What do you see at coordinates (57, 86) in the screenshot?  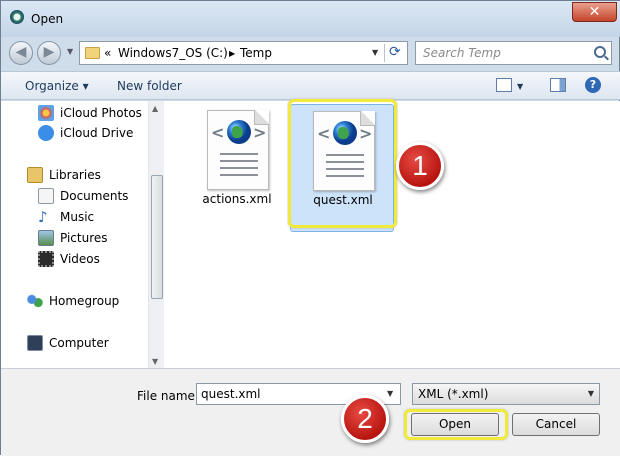 I see `organize-button: Organize ▾` at bounding box center [57, 86].